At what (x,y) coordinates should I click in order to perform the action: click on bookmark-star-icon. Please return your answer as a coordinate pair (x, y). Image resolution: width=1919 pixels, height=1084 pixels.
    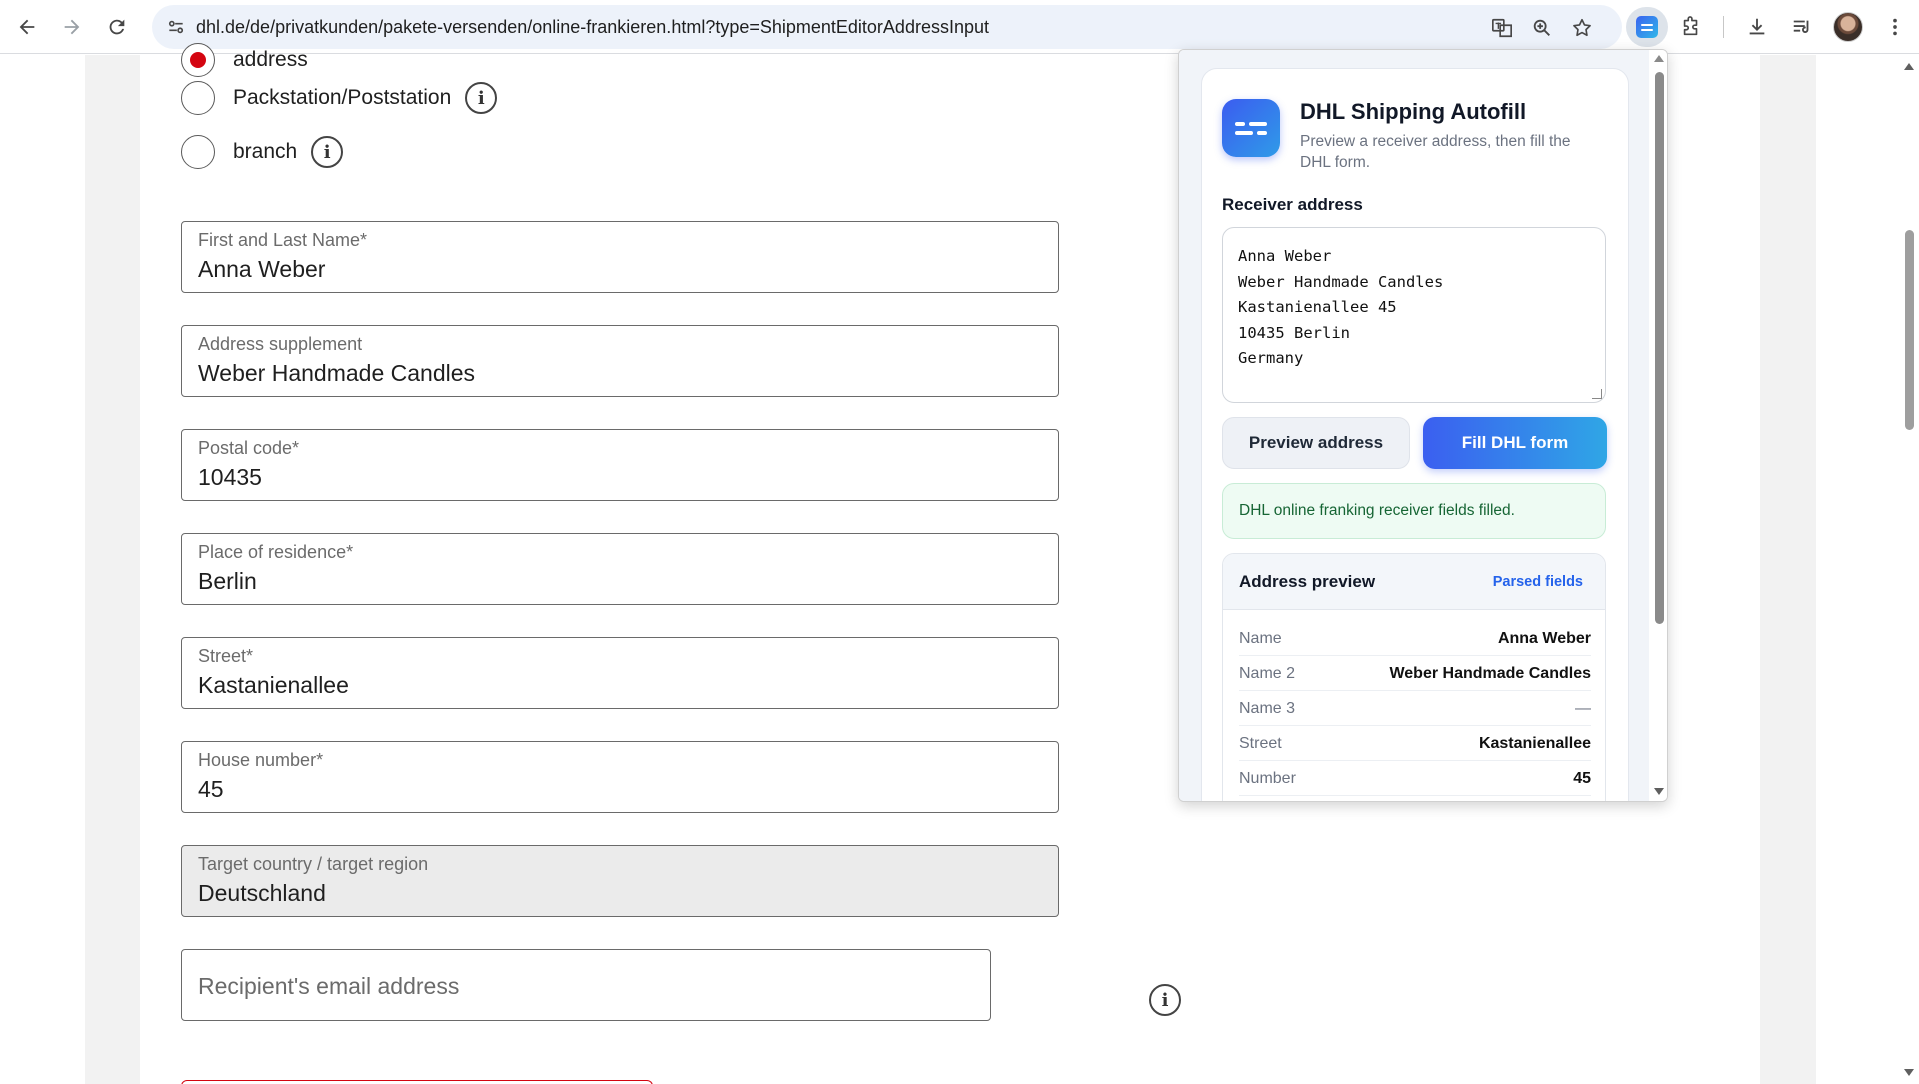
    Looking at the image, I should click on (1582, 28).